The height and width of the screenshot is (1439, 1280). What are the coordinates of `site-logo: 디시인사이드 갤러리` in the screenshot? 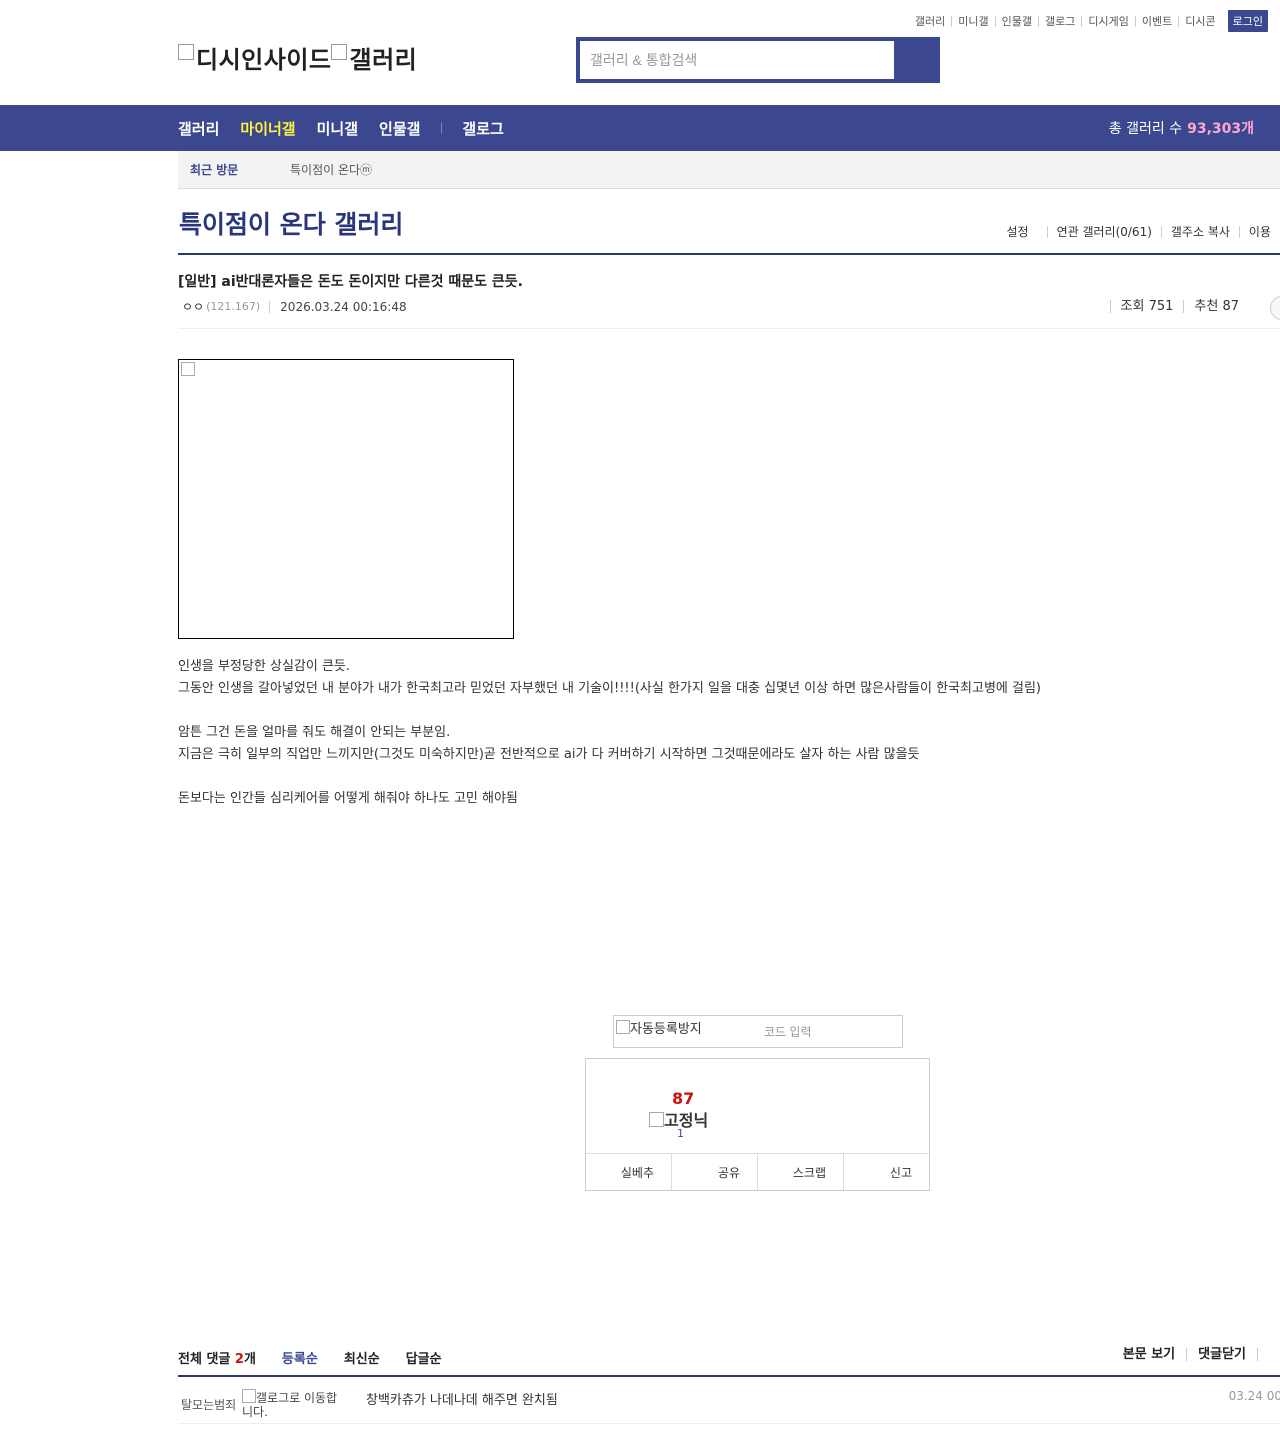 It's located at (297, 57).